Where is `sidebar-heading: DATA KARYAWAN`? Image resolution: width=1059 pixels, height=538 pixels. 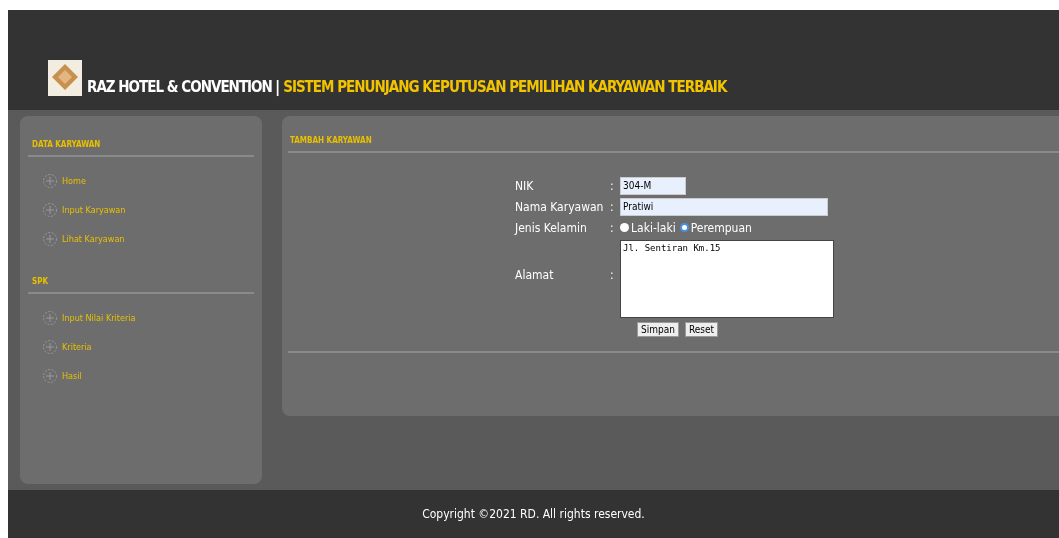
sidebar-heading: DATA KARYAWAN is located at coordinates (66, 145).